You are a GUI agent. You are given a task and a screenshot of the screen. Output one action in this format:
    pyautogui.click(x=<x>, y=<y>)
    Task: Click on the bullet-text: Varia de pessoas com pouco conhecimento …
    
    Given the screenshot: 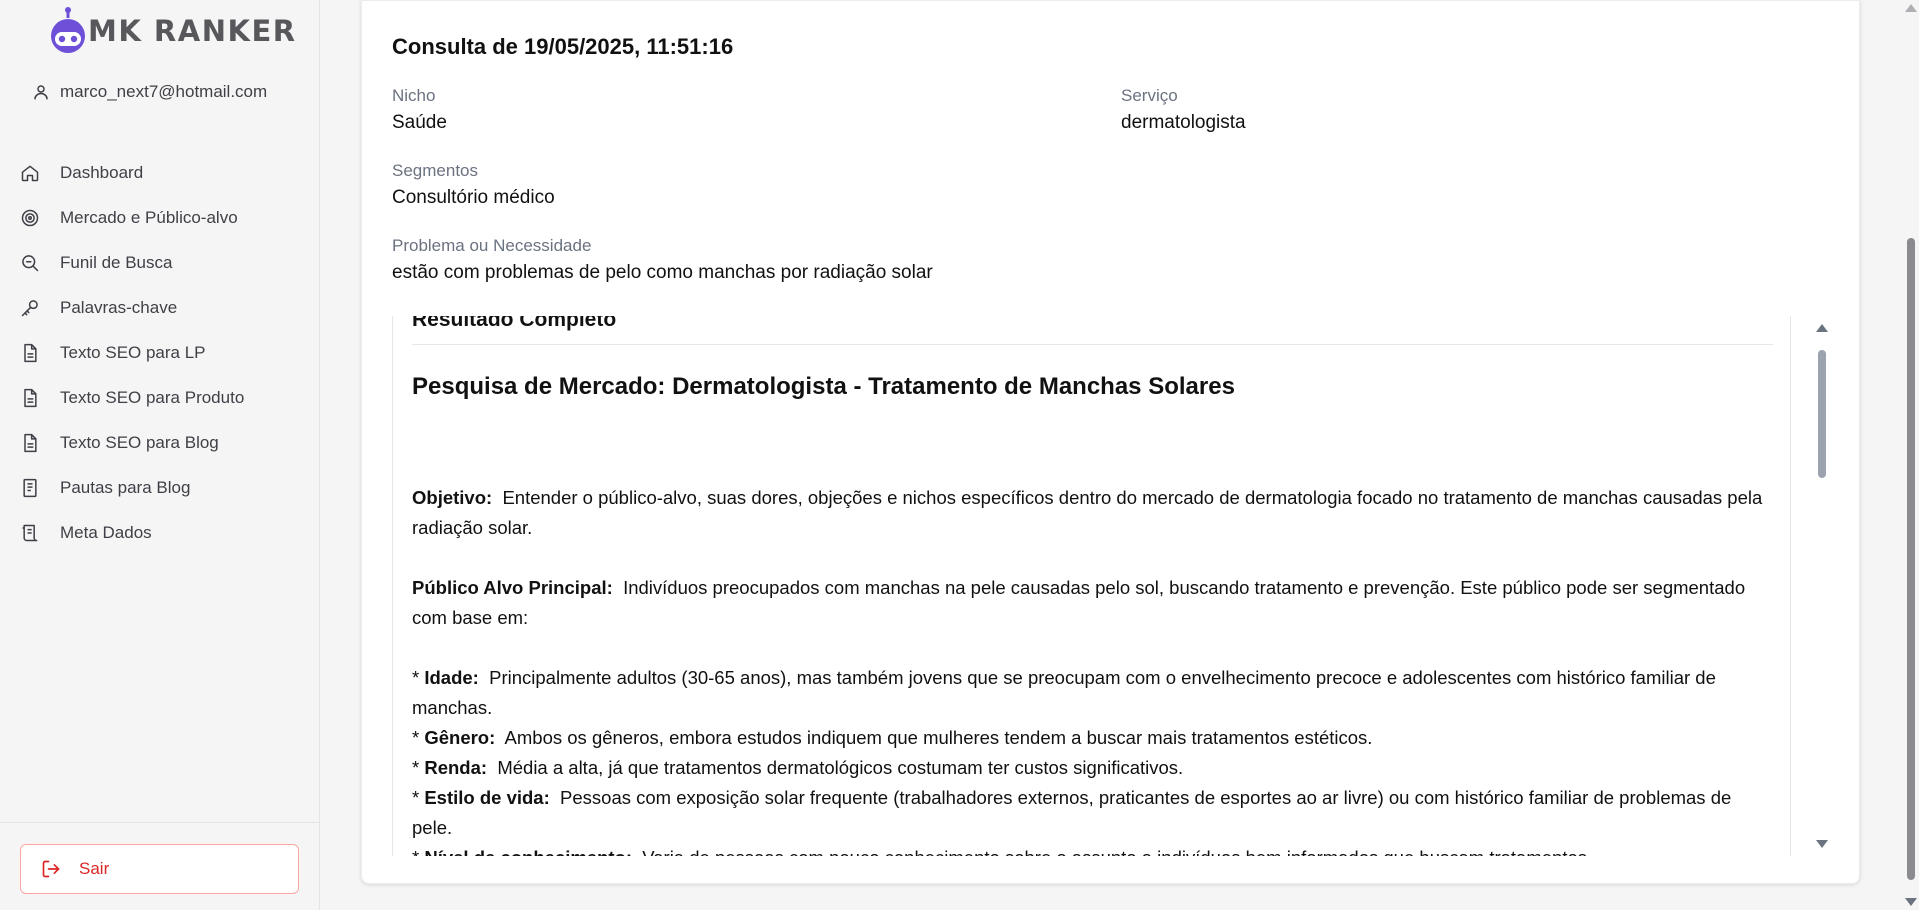 What is the action you would take?
    pyautogui.click(x=1114, y=851)
    